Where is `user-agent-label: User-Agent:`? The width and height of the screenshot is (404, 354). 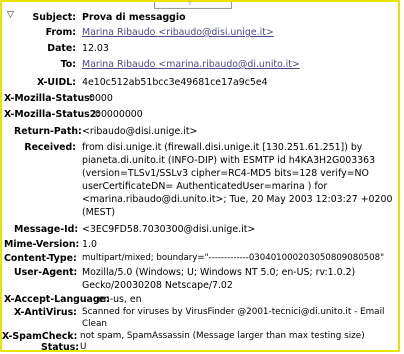 user-agent-label: User-Agent: is located at coordinates (46, 272).